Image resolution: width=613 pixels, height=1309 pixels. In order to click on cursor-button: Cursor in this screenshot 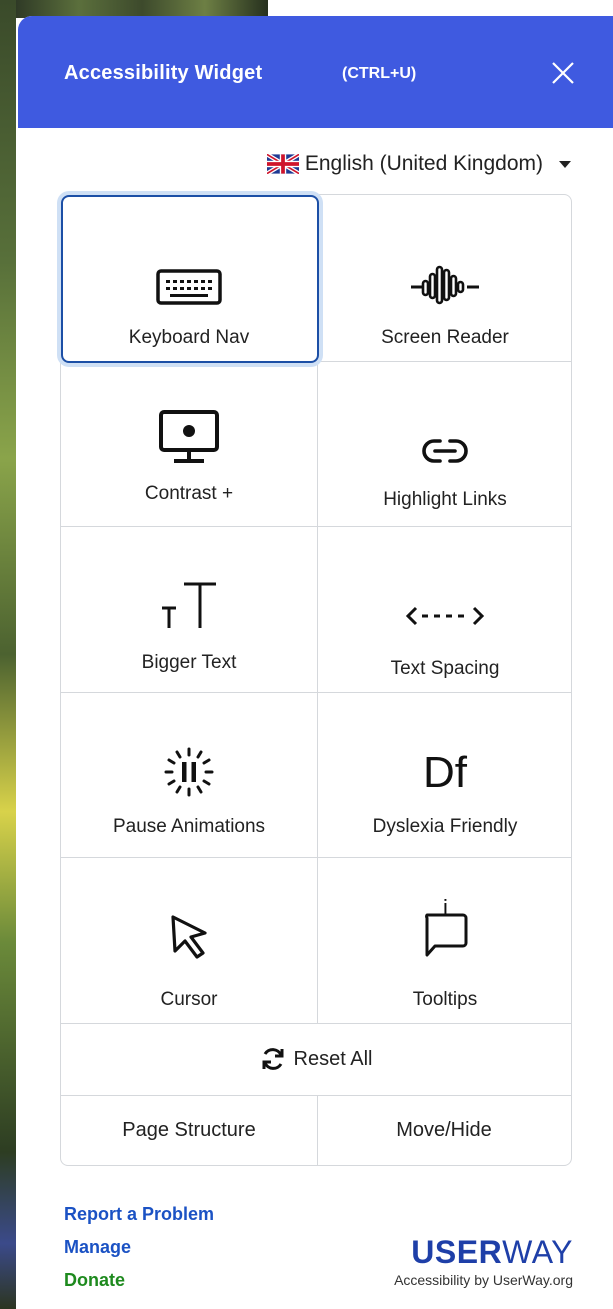, I will do `click(189, 940)`.